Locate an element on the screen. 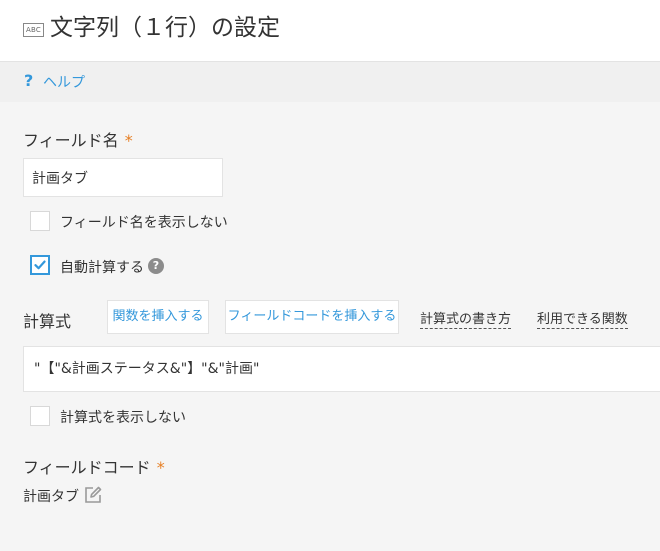  checkmark-icon is located at coordinates (40, 265).